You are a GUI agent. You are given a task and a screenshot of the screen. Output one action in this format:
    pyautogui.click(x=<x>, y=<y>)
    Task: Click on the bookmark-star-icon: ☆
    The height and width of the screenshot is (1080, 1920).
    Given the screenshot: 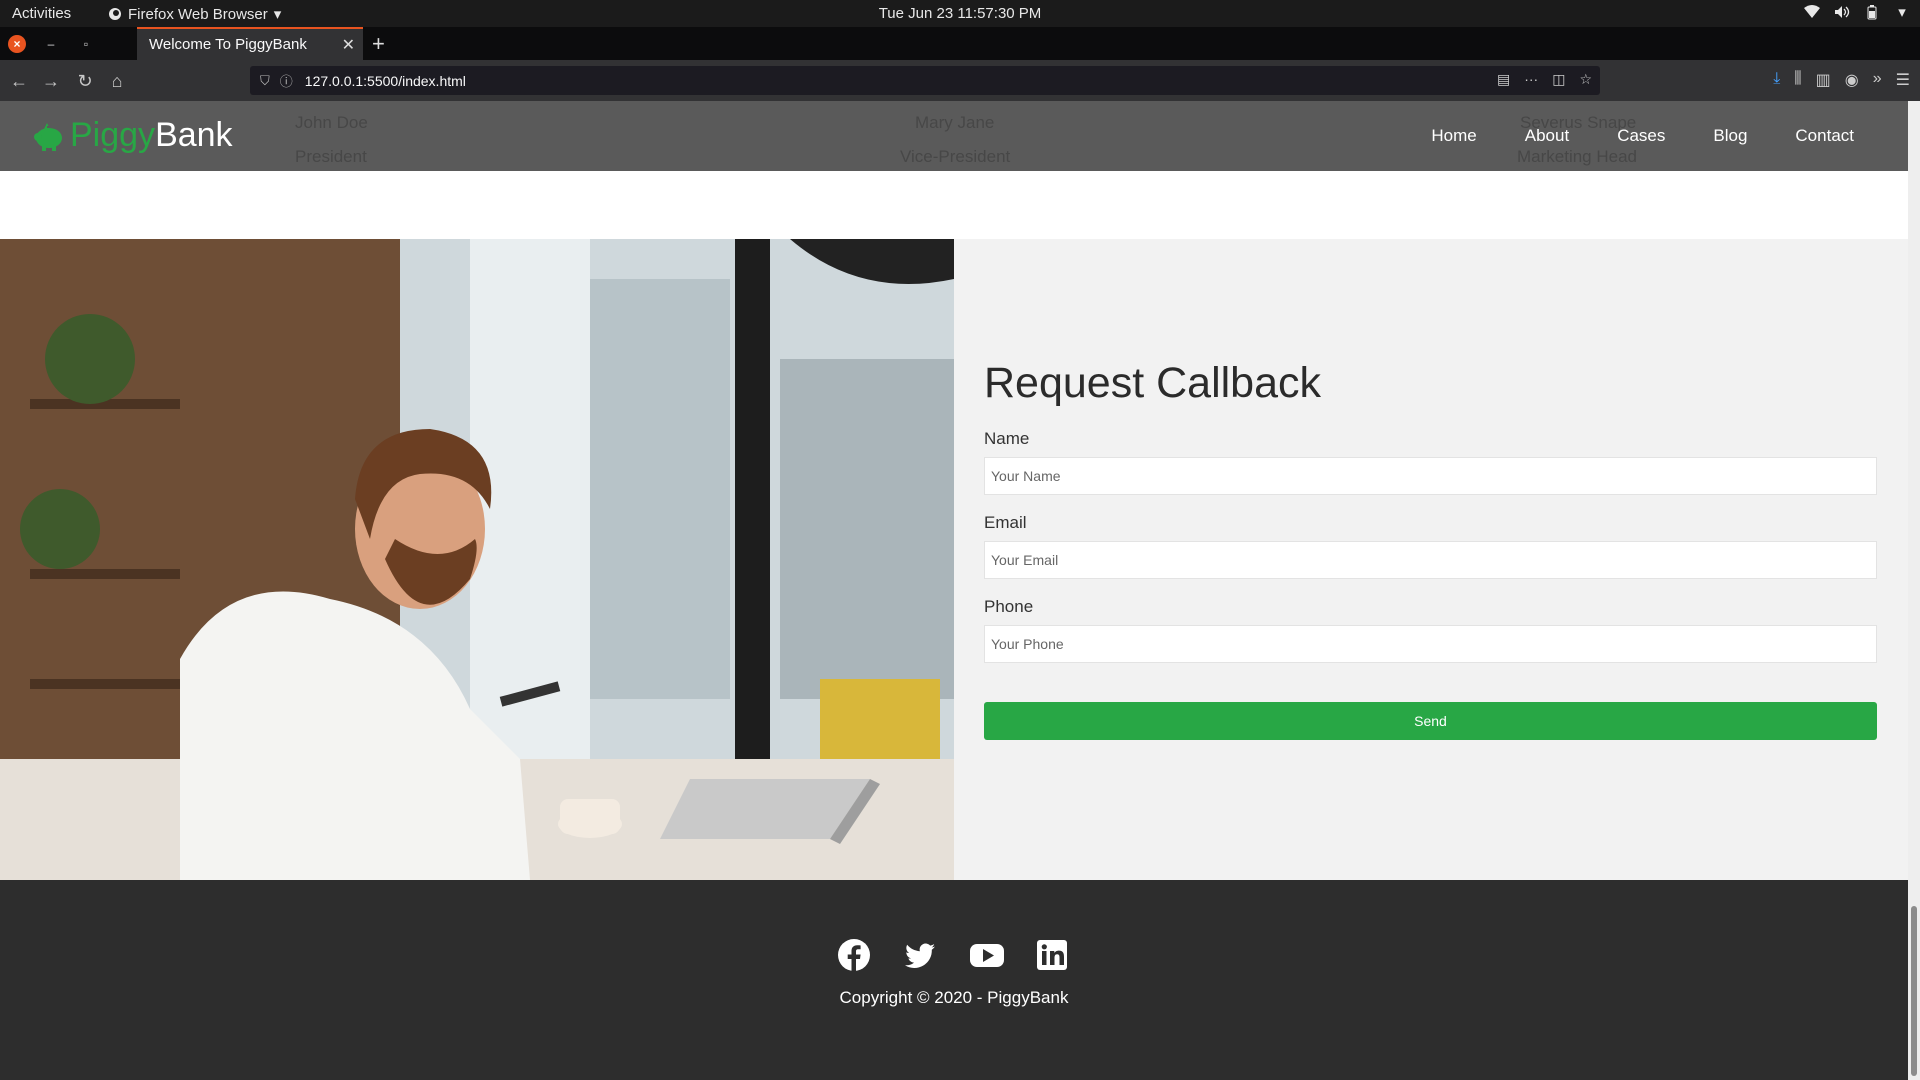 What is the action you would take?
    pyautogui.click(x=1585, y=79)
    